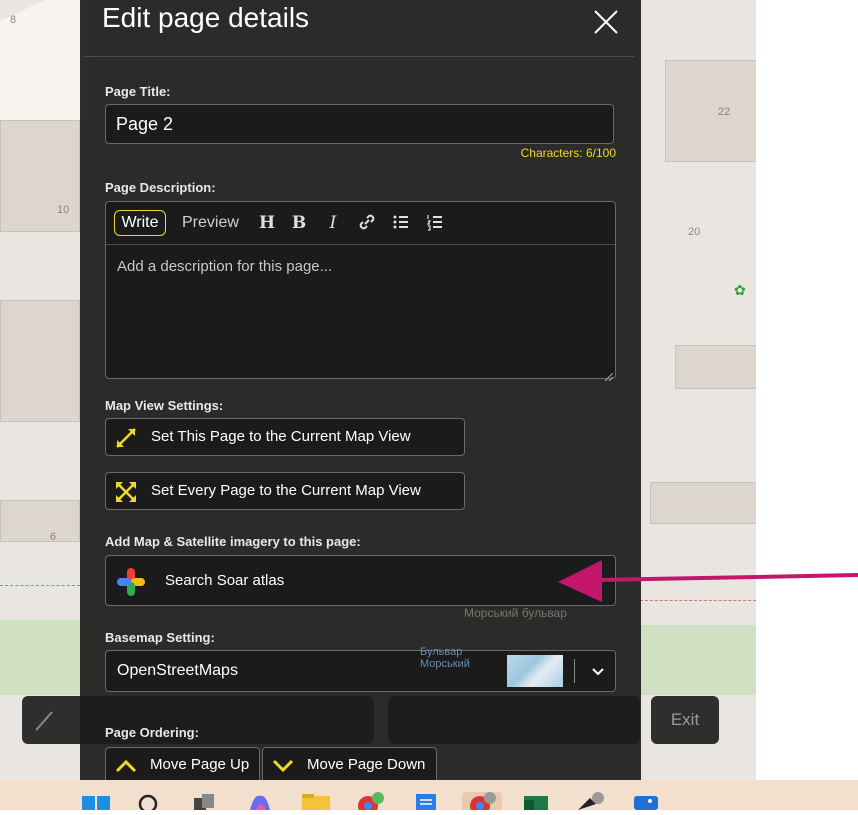  Describe the element at coordinates (46, 720) in the screenshot. I see `brush-icon` at that location.